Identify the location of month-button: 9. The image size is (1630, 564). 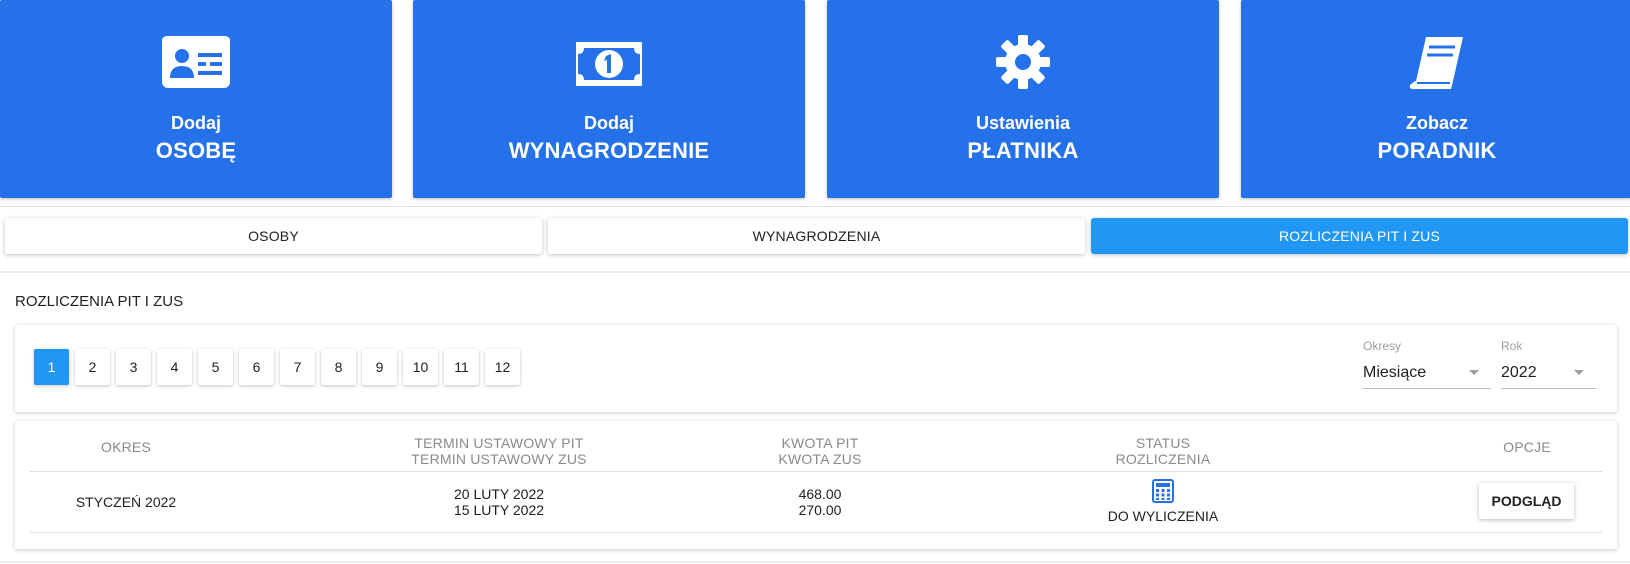
(379, 367).